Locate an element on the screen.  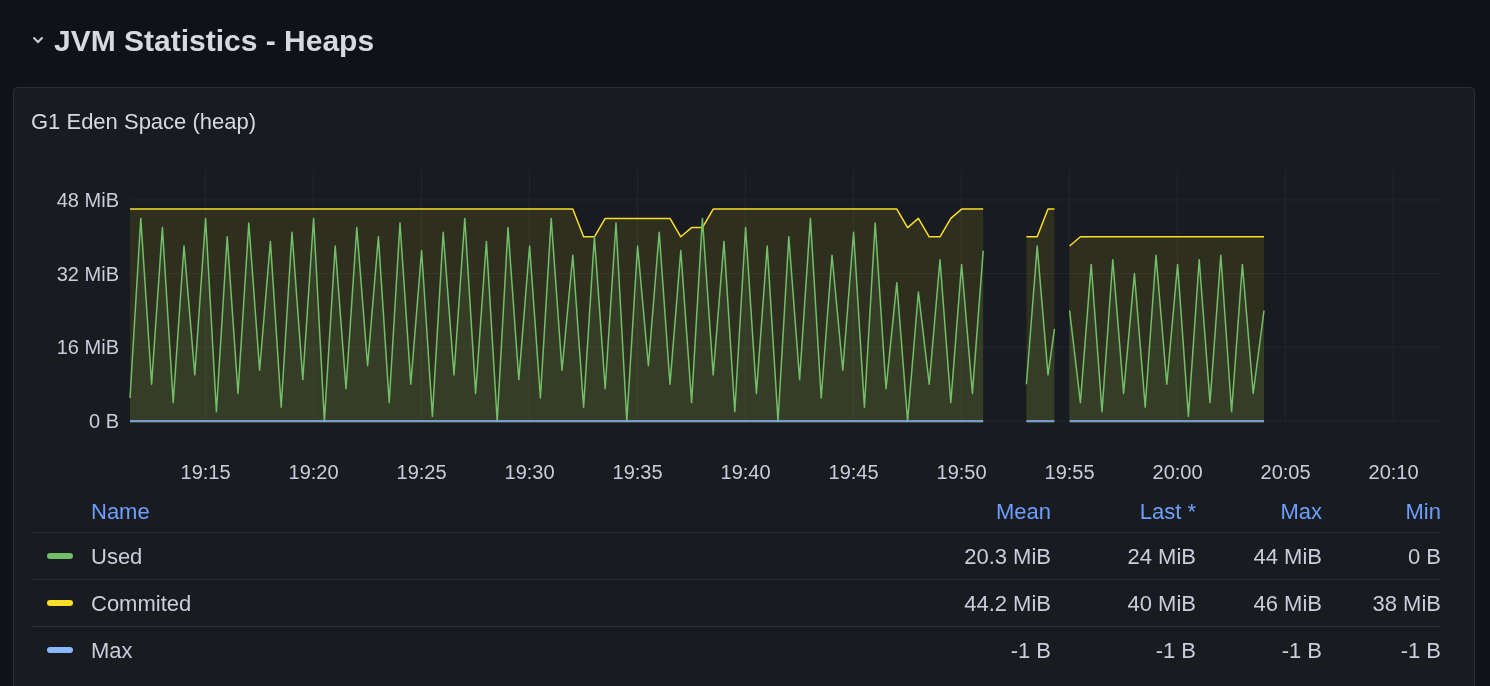
section-title: JVM Statistics - Heaps is located at coordinates (214, 40).